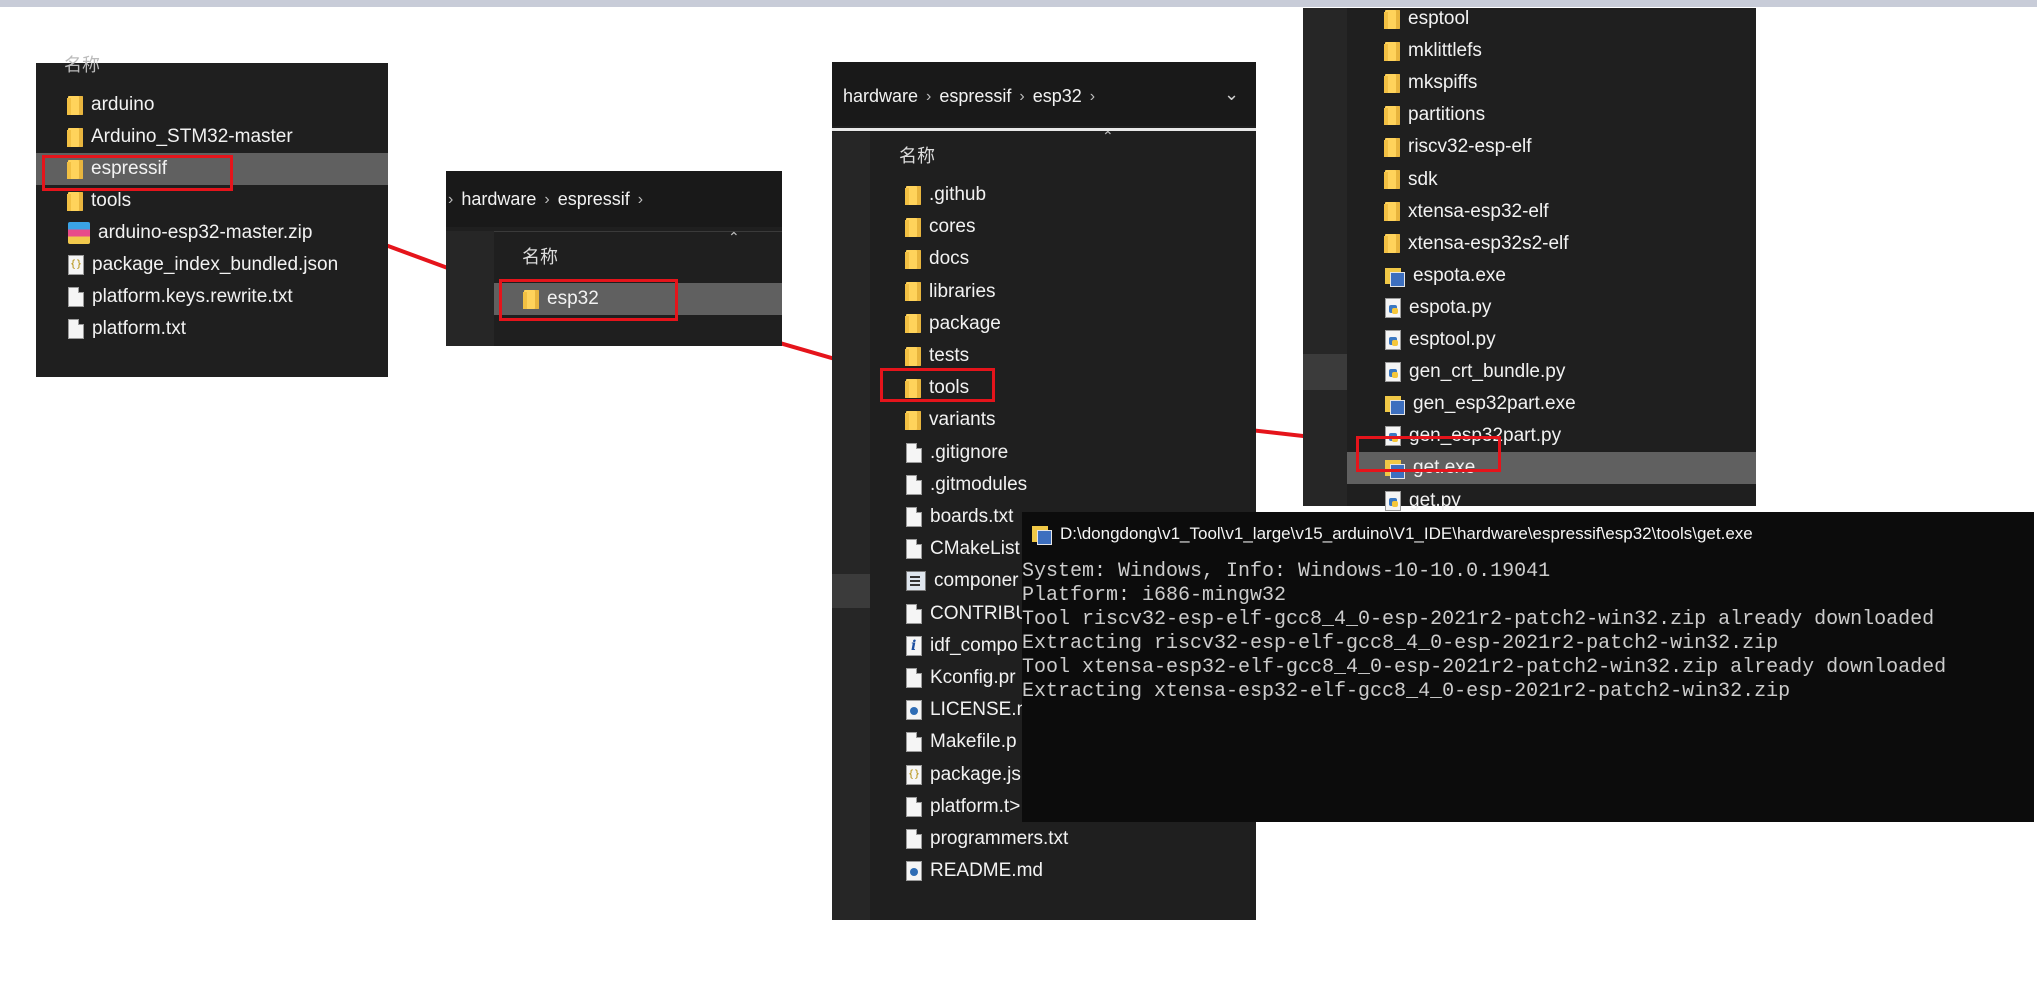  Describe the element at coordinates (212, 105) in the screenshot. I see `list-item: arduino` at that location.